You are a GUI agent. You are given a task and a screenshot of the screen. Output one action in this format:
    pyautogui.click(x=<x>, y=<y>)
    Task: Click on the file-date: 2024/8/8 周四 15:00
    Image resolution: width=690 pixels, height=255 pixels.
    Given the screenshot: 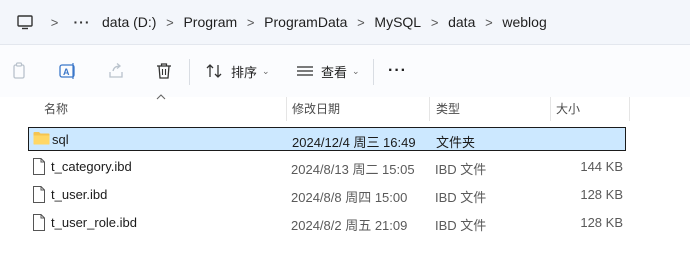 What is the action you would take?
    pyautogui.click(x=349, y=197)
    